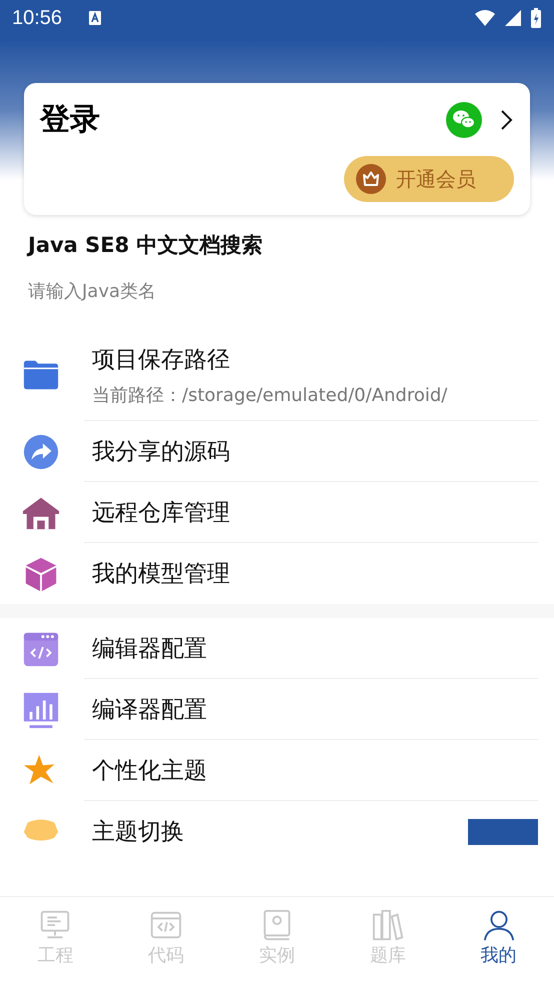 The width and height of the screenshot is (554, 984). Describe the element at coordinates (499, 926) in the screenshot. I see `person-icon` at that location.